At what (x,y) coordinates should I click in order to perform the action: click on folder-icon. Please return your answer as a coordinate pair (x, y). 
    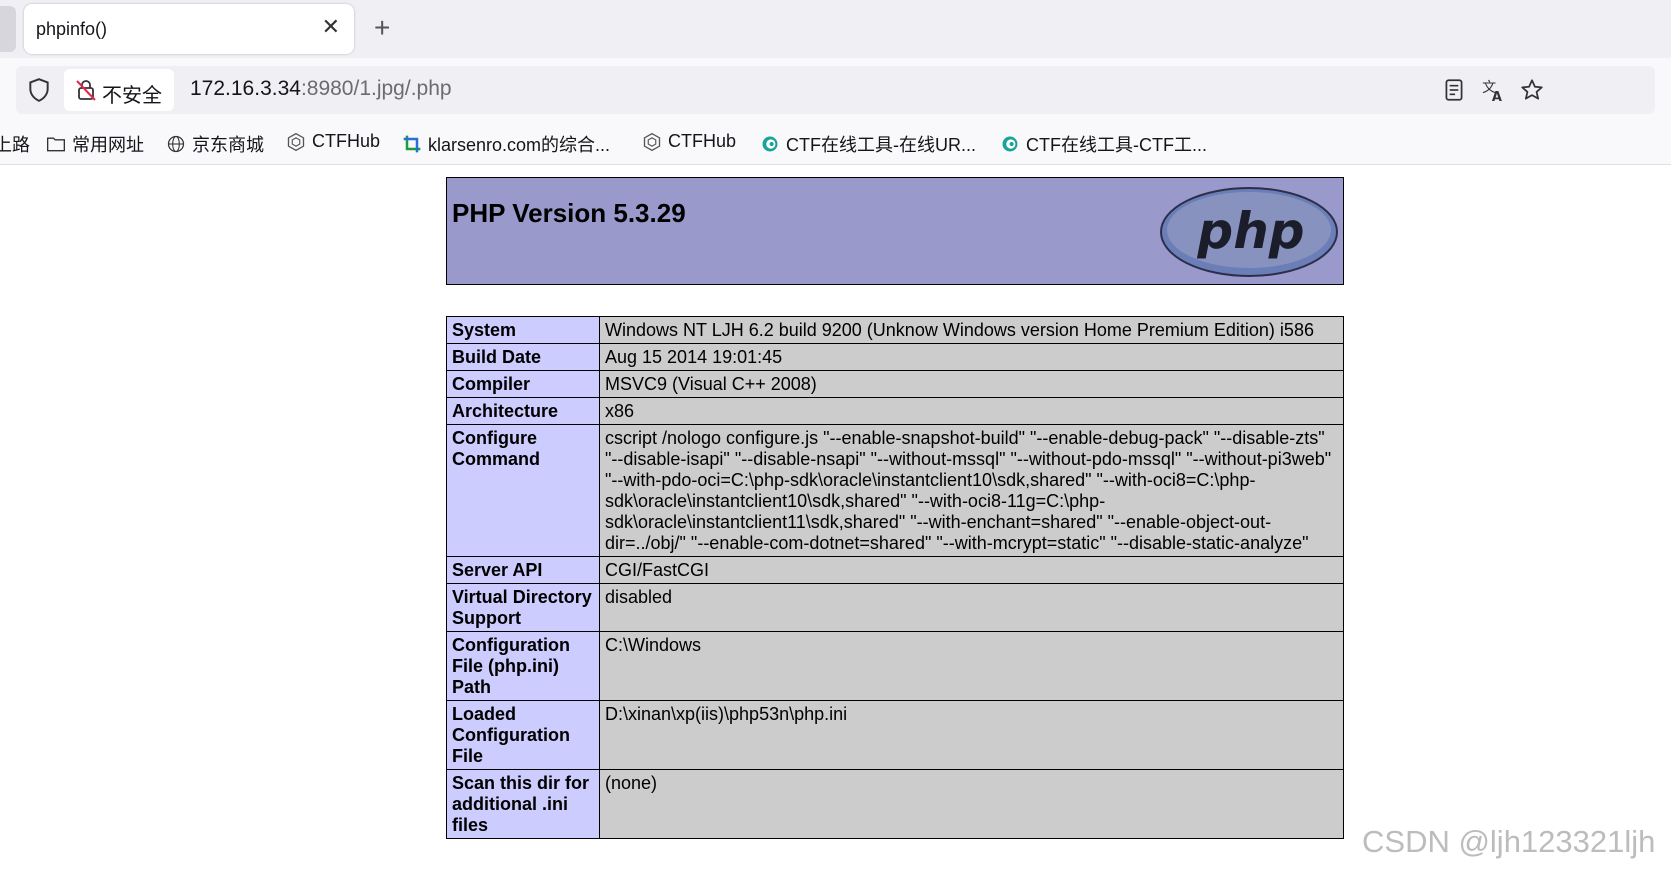
    Looking at the image, I should click on (56, 144).